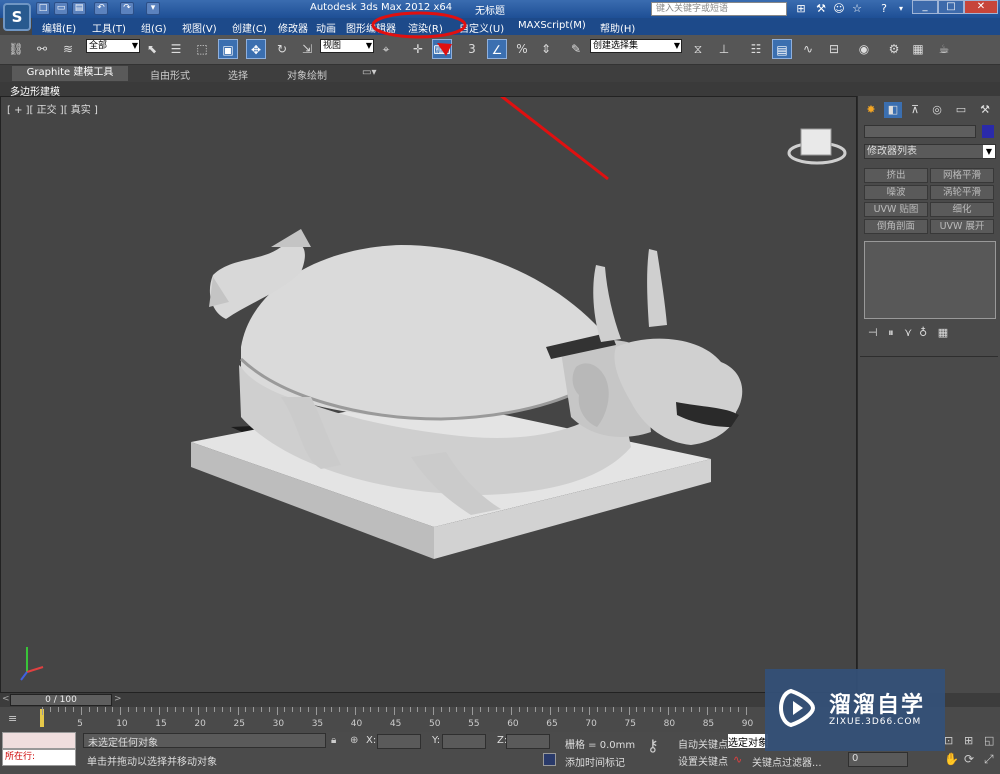  What do you see at coordinates (436, 740) in the screenshot?
I see `y-label: Y:` at bounding box center [436, 740].